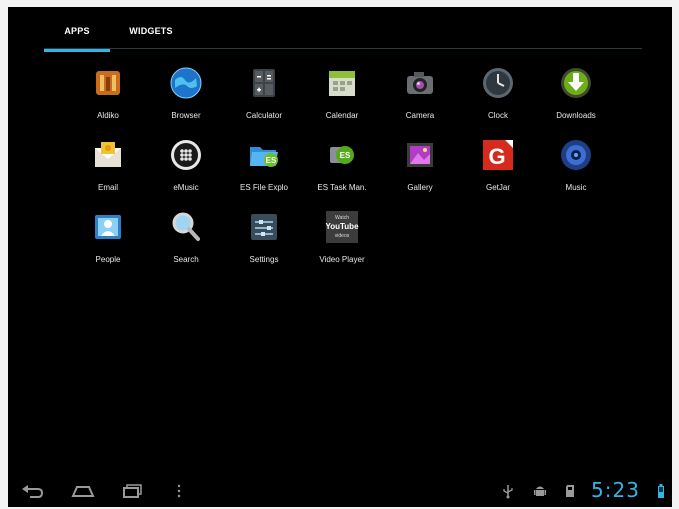 The image size is (679, 509). I want to click on app-calendar: Calendar, so click(342, 96).